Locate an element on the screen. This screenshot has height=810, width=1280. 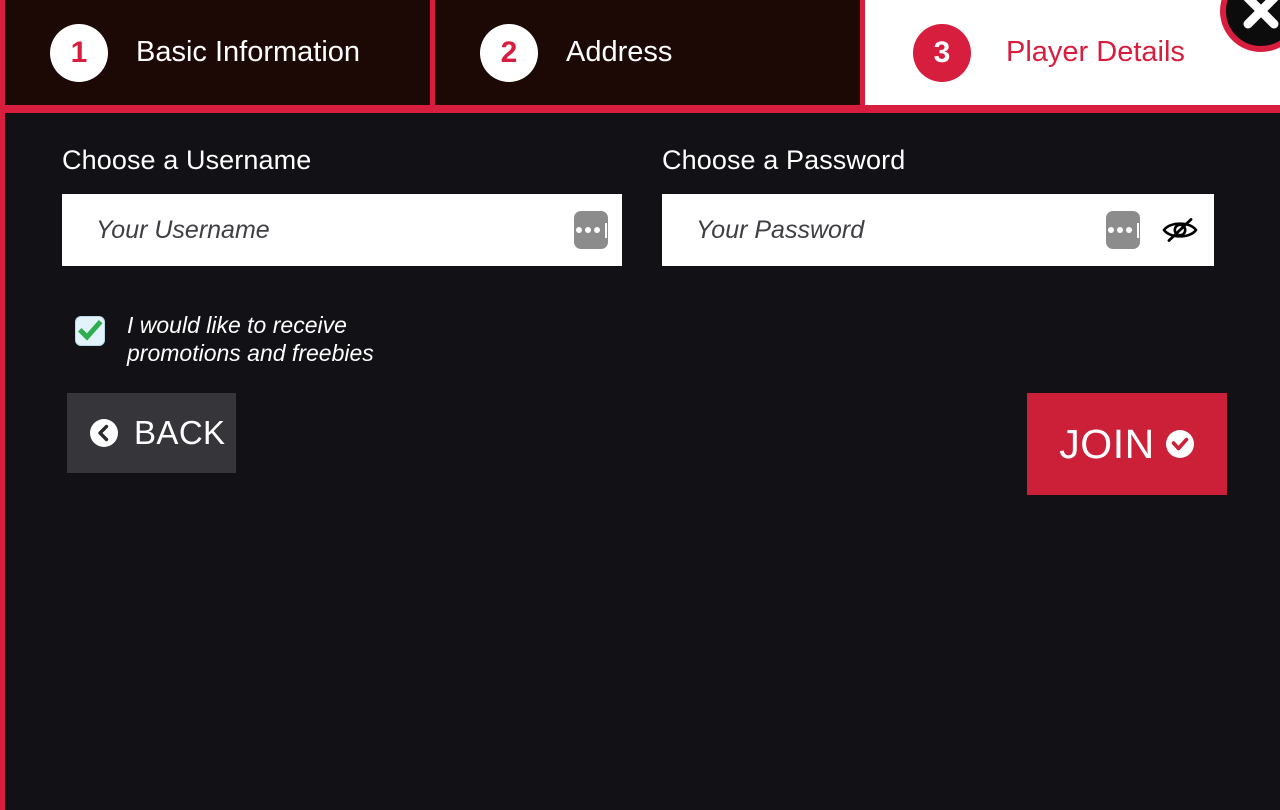
back-button: BACK is located at coordinates (151, 433).